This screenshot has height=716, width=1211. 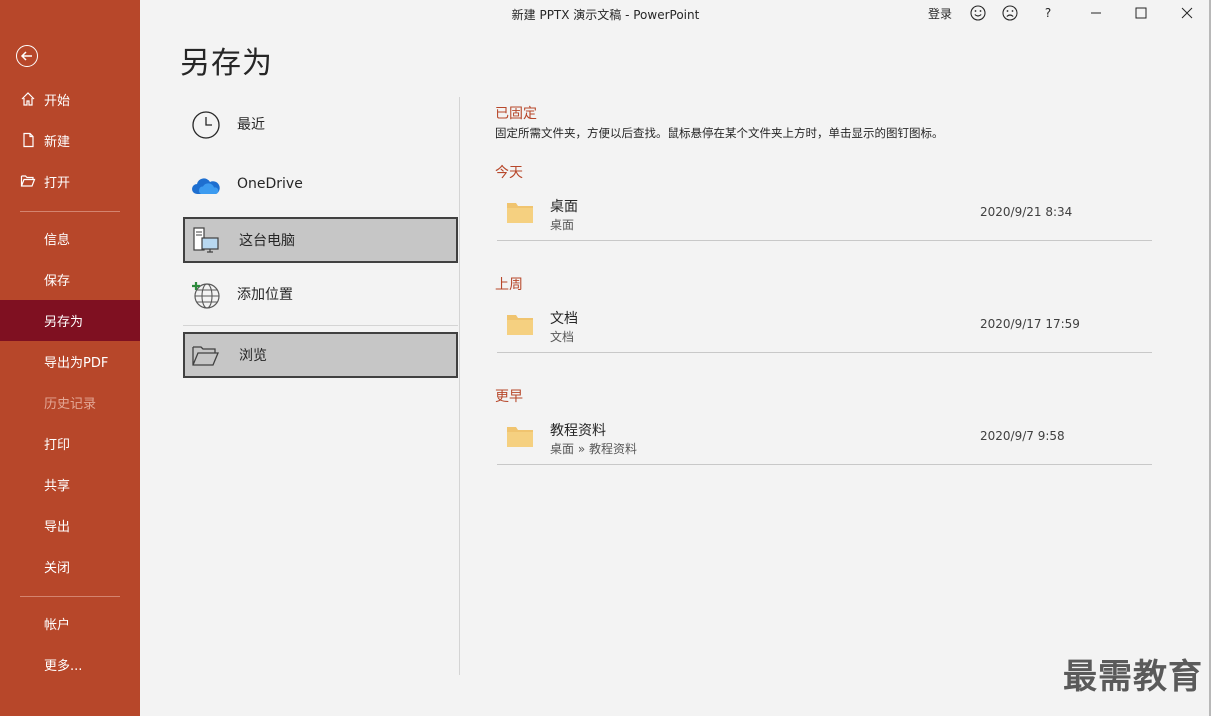 What do you see at coordinates (1030, 324) in the screenshot?
I see `folder-date: 2020/9/17 17:59` at bounding box center [1030, 324].